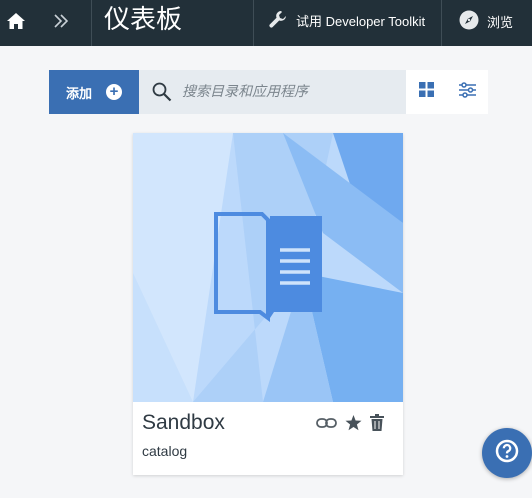 Image resolution: width=532 pixels, height=498 pixels. What do you see at coordinates (282, 20) in the screenshot?
I see `wrench-icon` at bounding box center [282, 20].